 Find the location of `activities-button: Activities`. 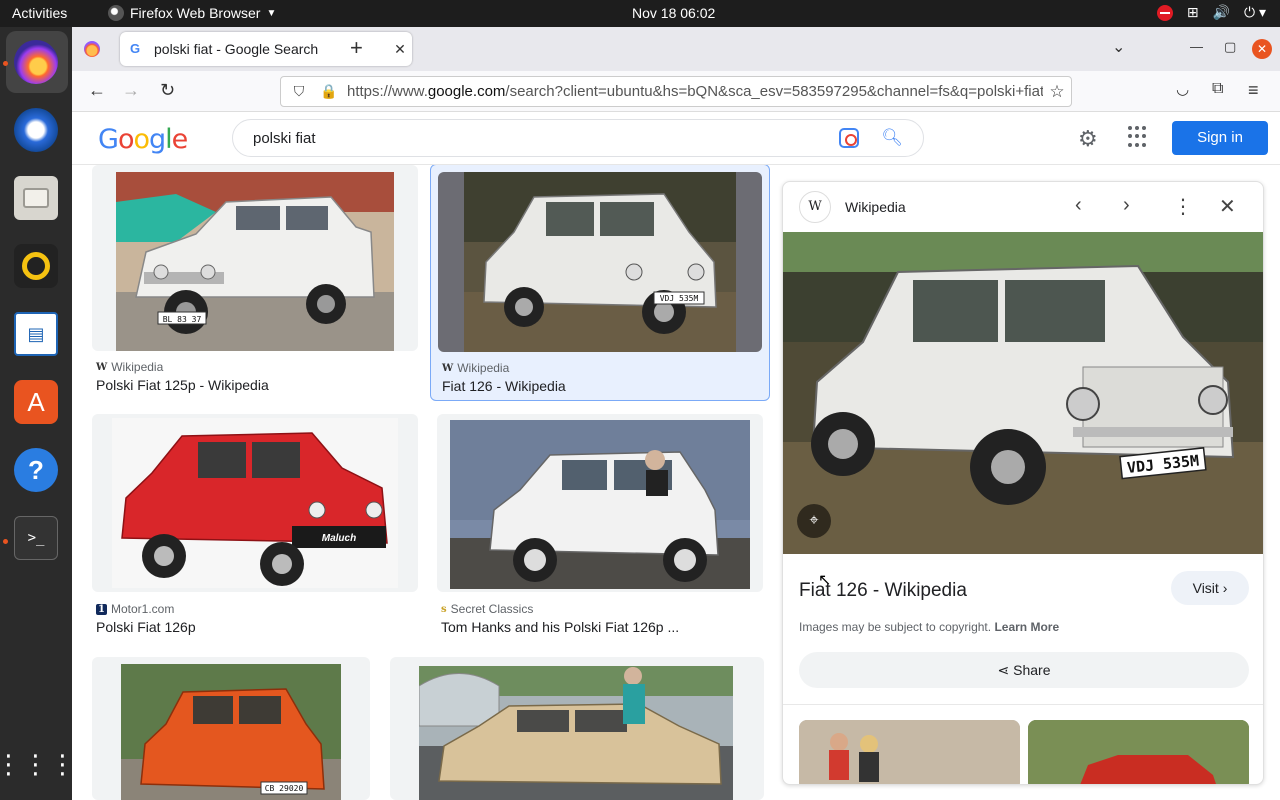

activities-button: Activities is located at coordinates (39, 13).